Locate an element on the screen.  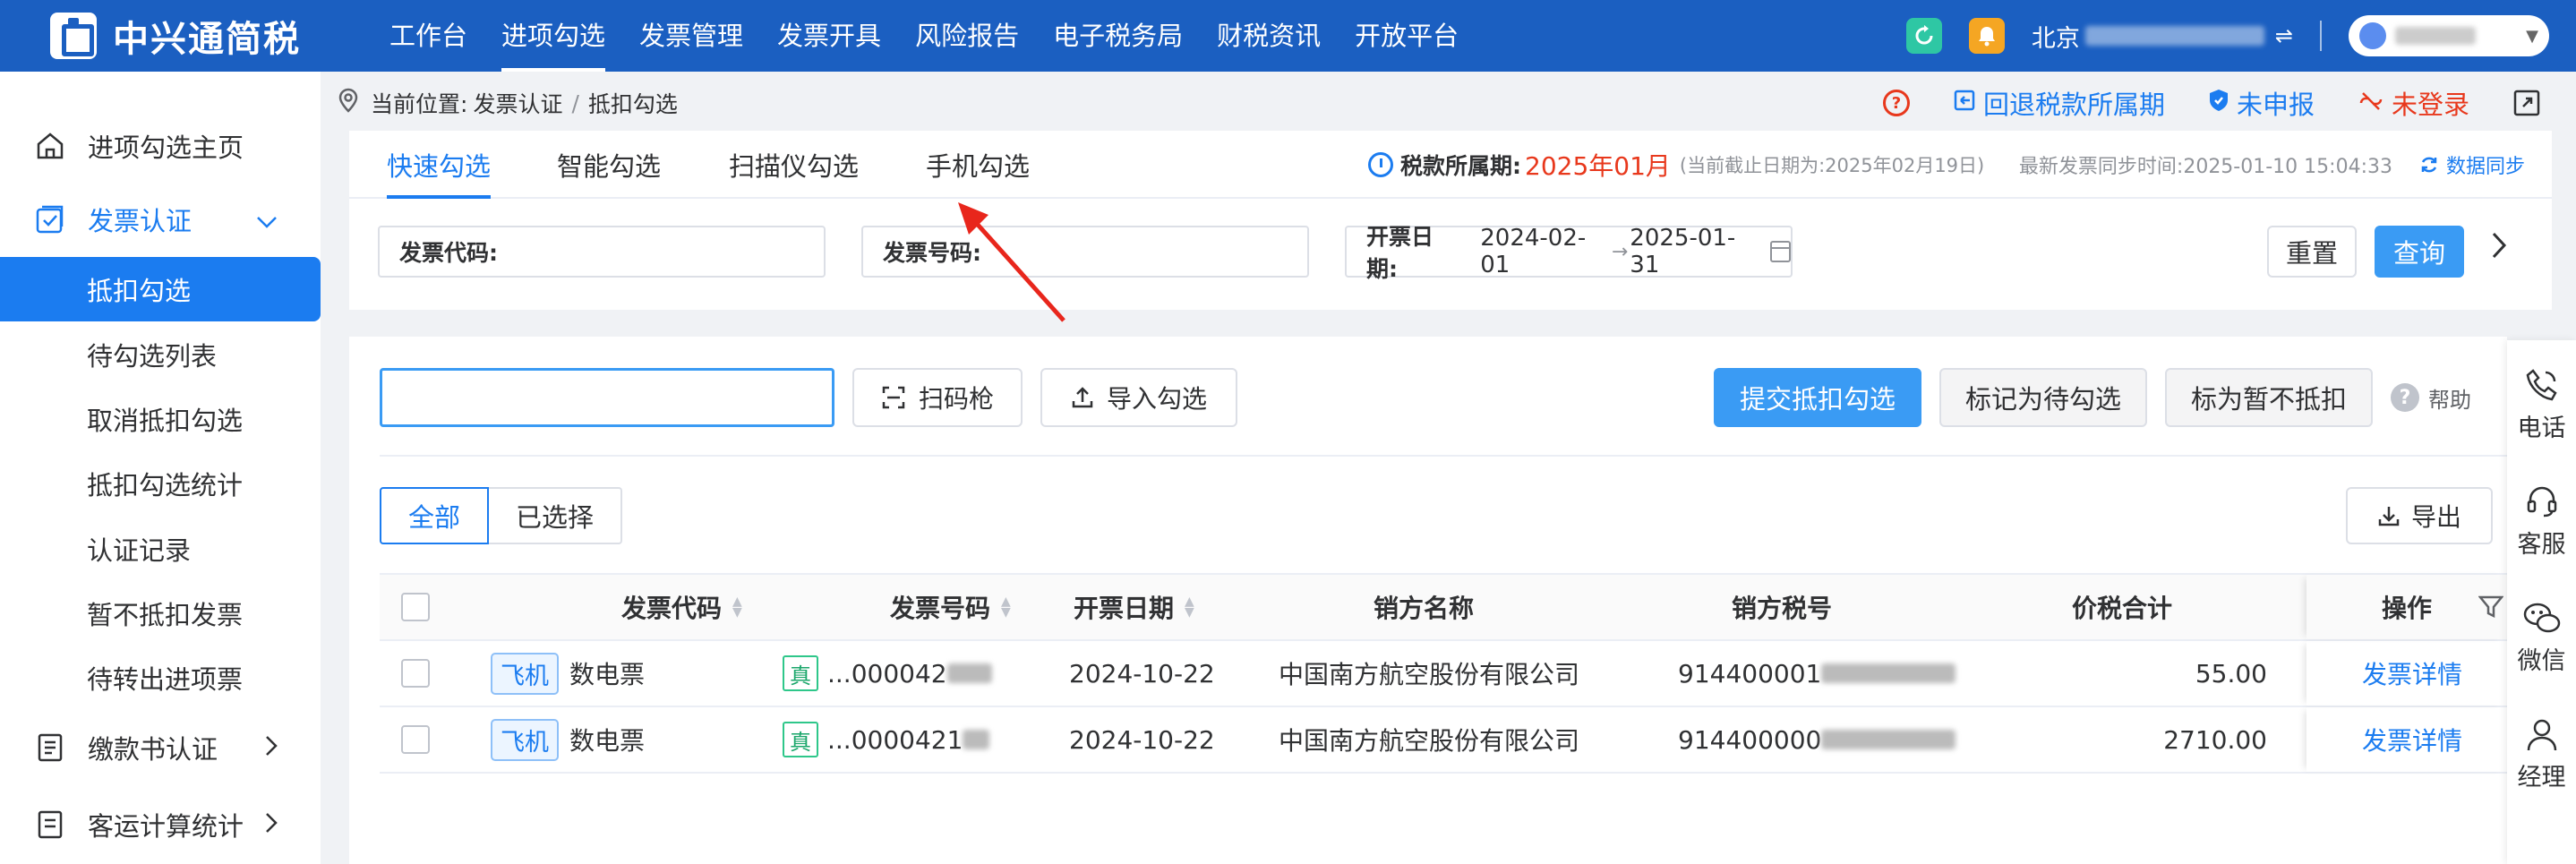
app-logo: 中兴通简税 is located at coordinates (211, 36).